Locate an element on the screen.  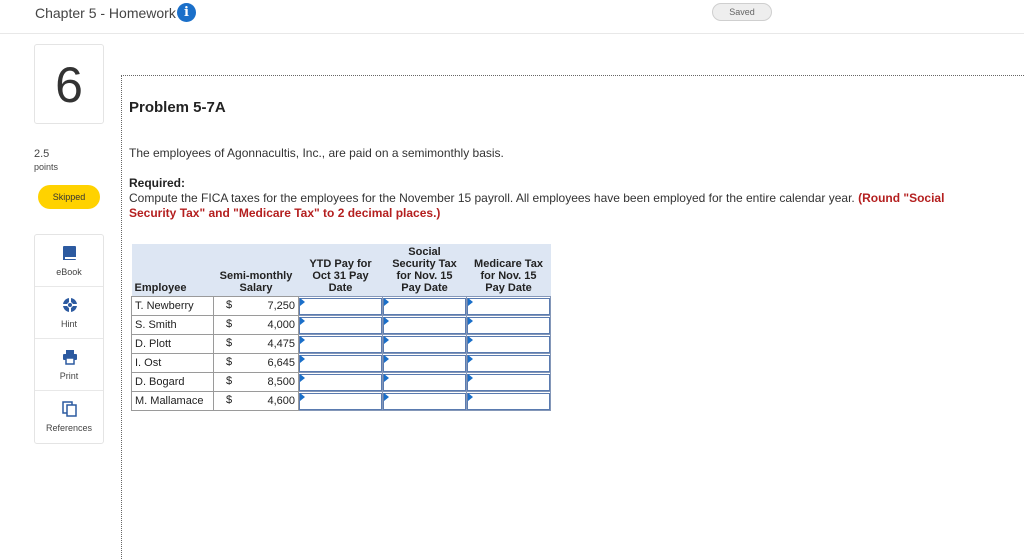
lifebuoy-icon is located at coordinates (70, 305).